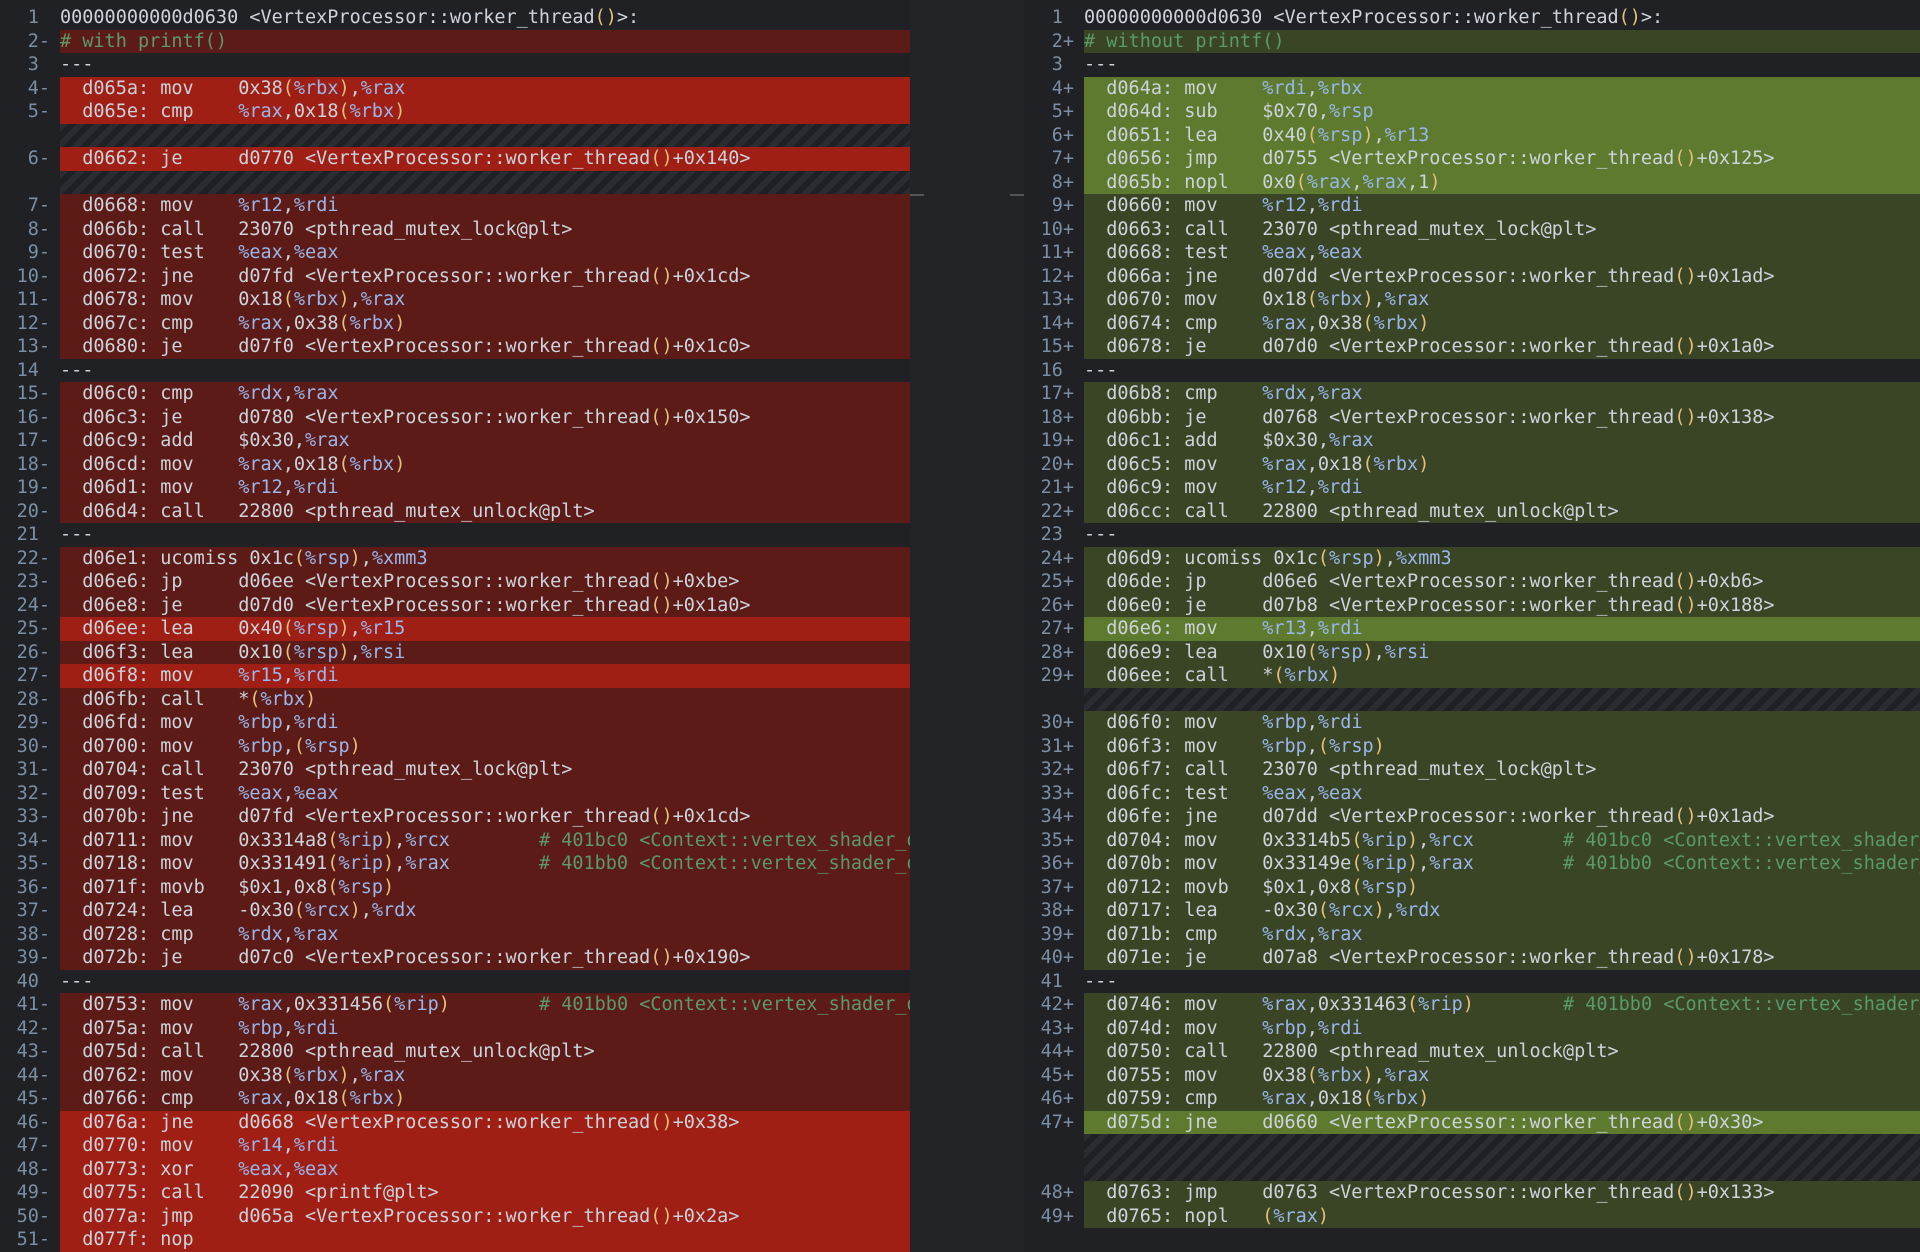 Image resolution: width=1920 pixels, height=1252 pixels. I want to click on diff-line: 29+ d06ee: call *(%rbx), so click(1472, 676).